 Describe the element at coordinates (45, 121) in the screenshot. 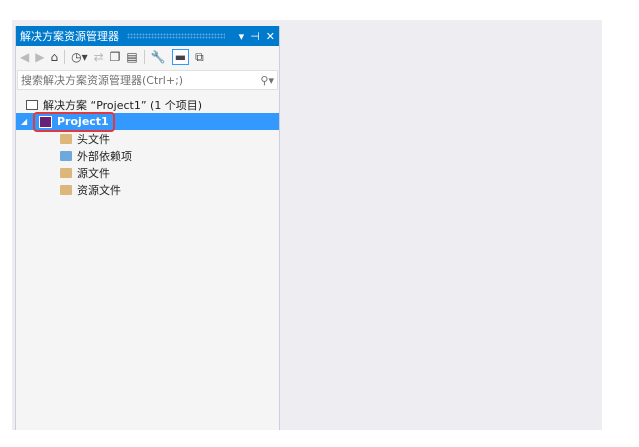

I see `project-icon` at that location.